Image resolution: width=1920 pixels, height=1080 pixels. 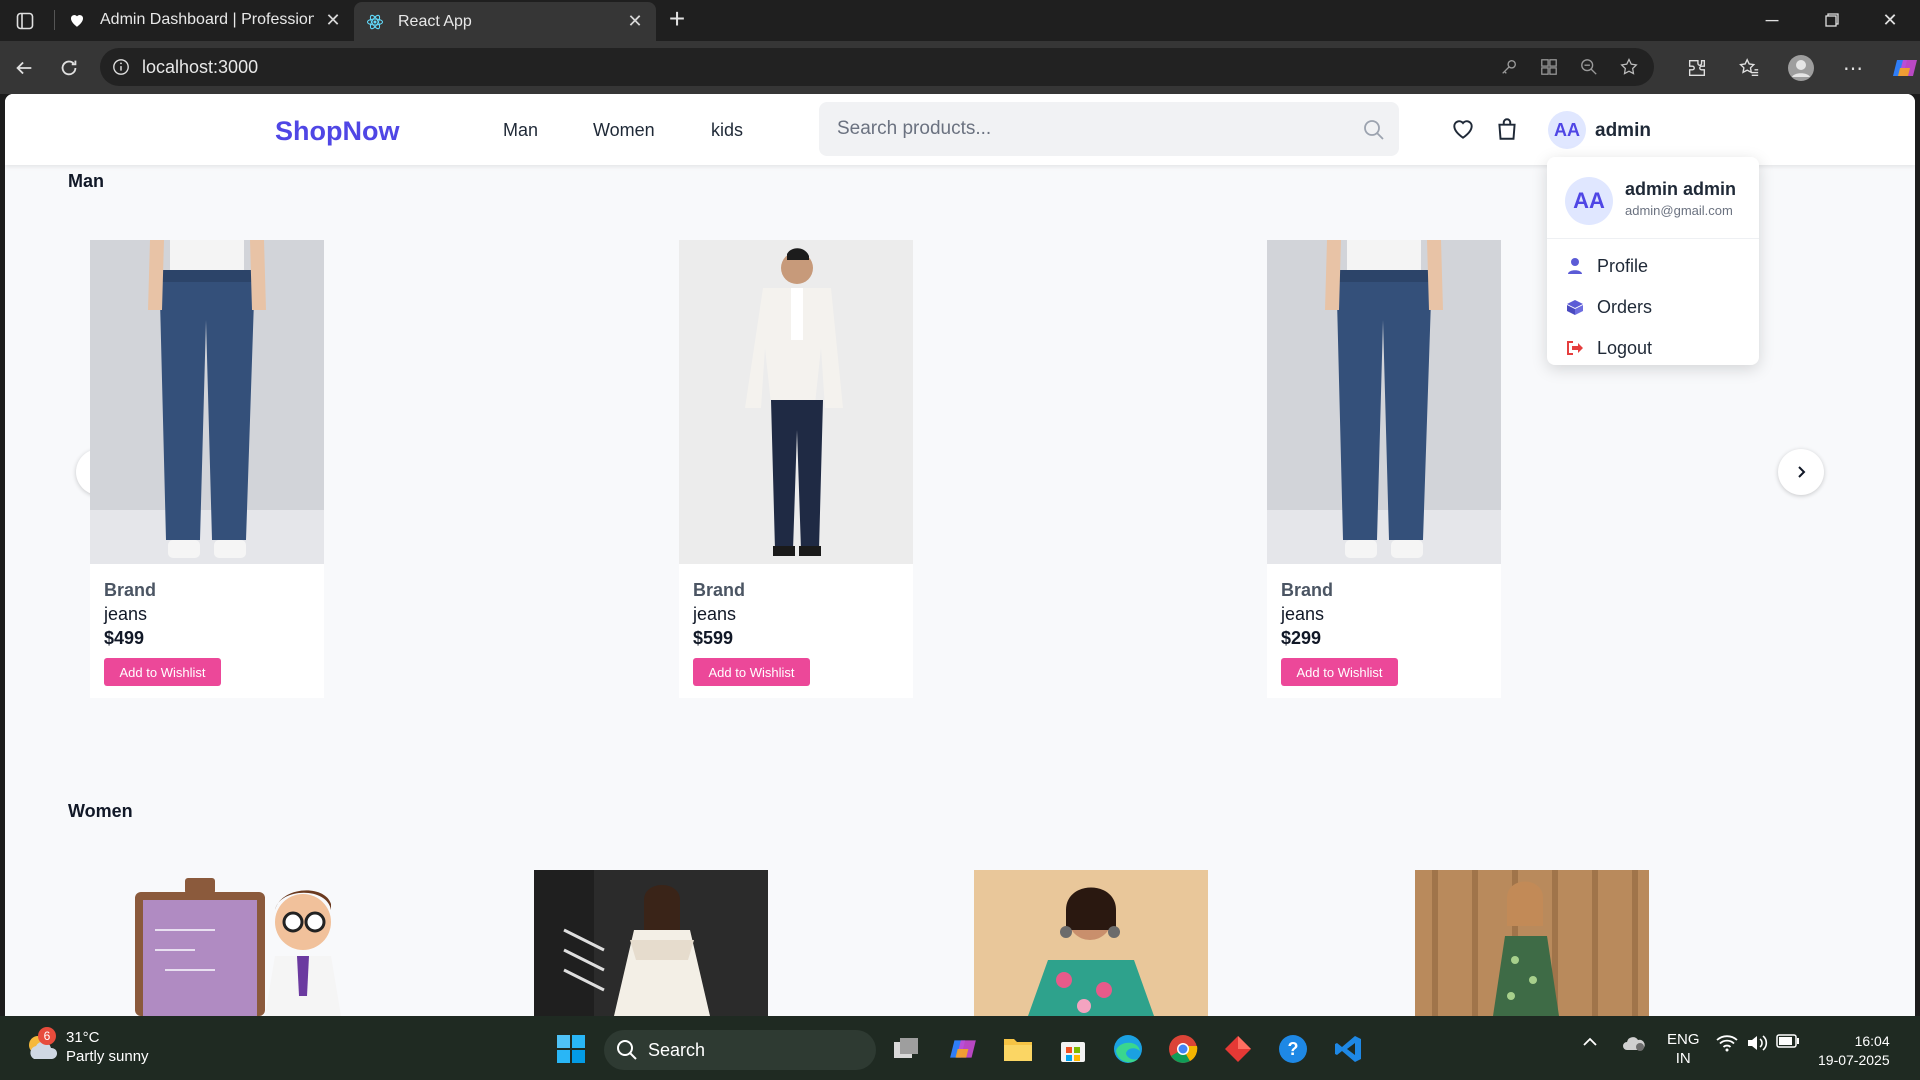 What do you see at coordinates (121, 67) in the screenshot?
I see `site-info-icon` at bounding box center [121, 67].